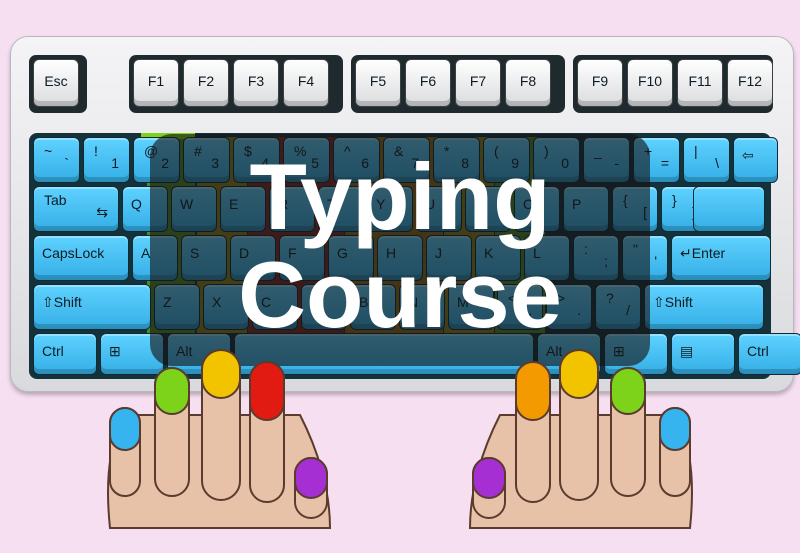 The width and height of the screenshot is (800, 553). What do you see at coordinates (579, 374) in the screenshot?
I see `right-middle-tip` at bounding box center [579, 374].